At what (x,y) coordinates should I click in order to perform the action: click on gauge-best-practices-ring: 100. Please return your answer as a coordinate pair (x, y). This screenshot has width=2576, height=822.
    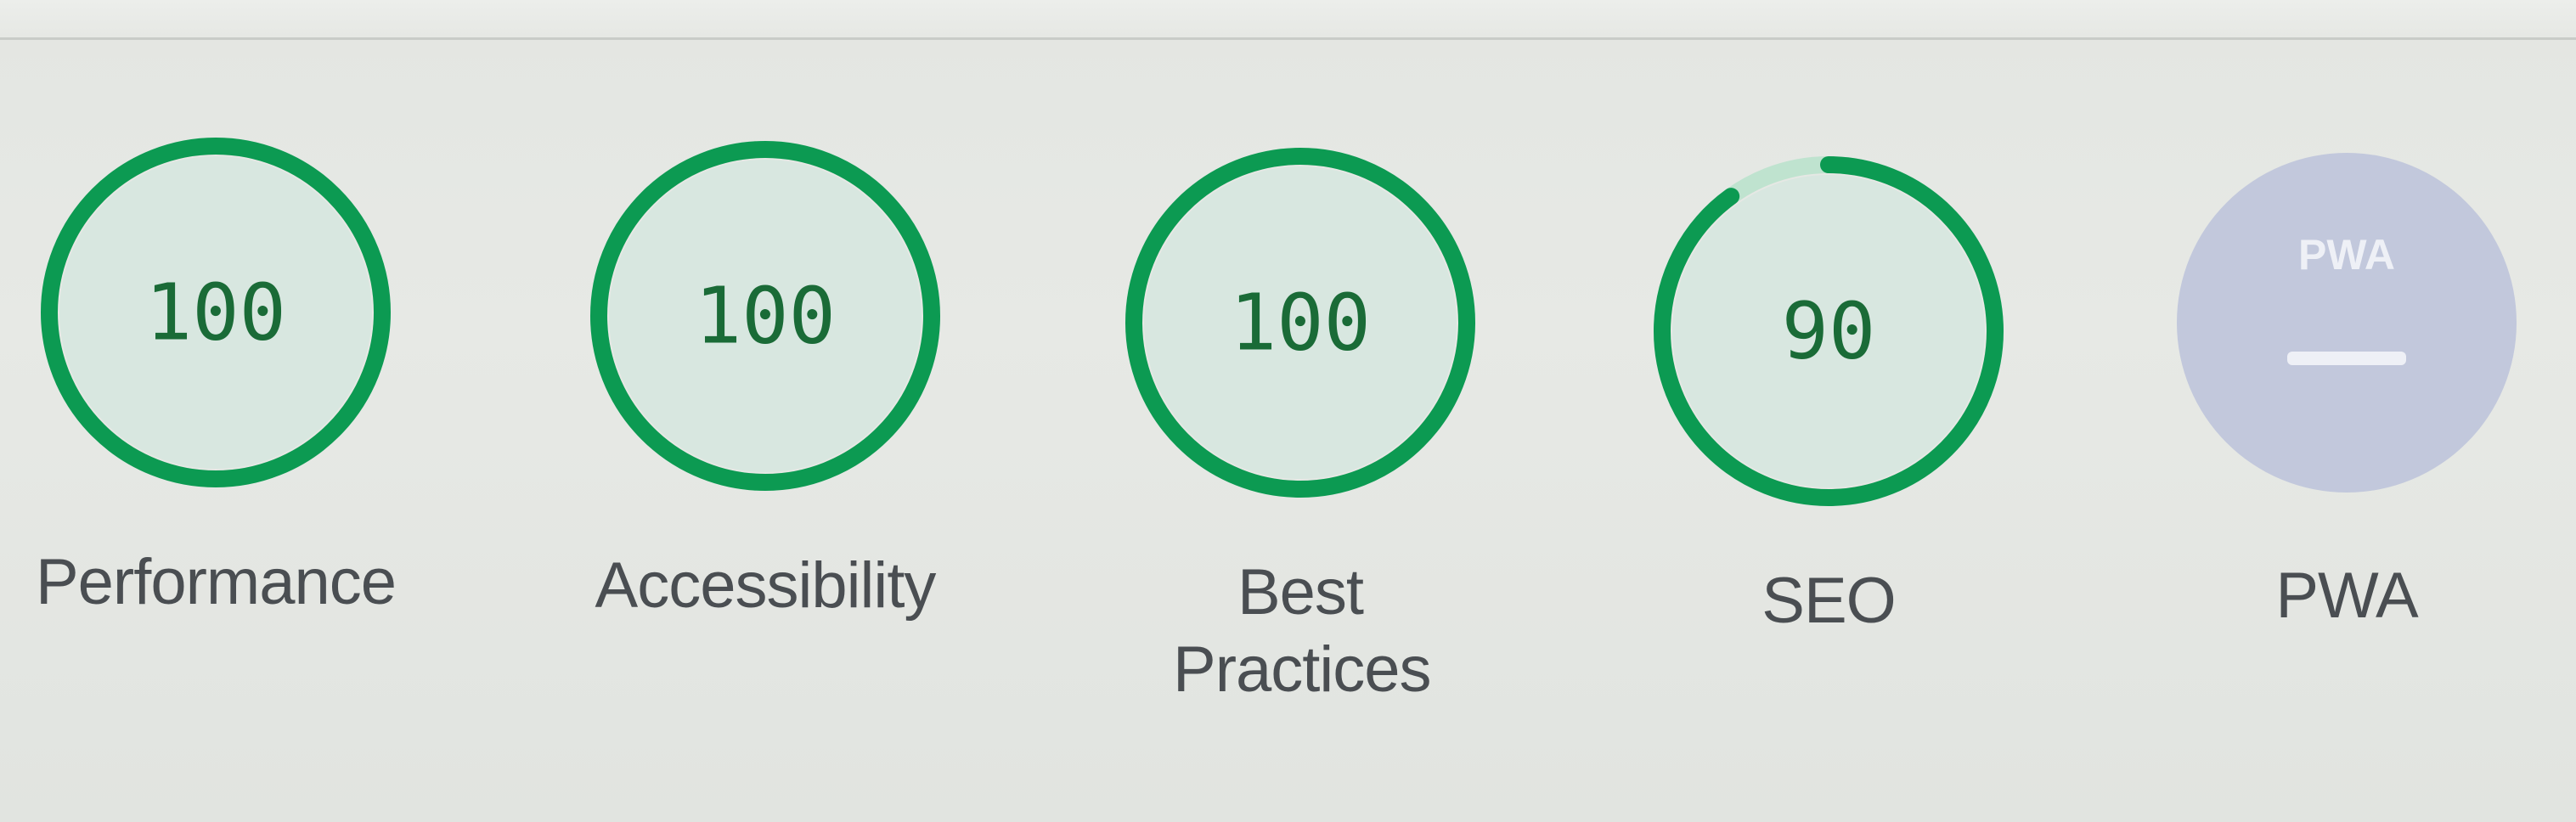
    Looking at the image, I should click on (1300, 323).